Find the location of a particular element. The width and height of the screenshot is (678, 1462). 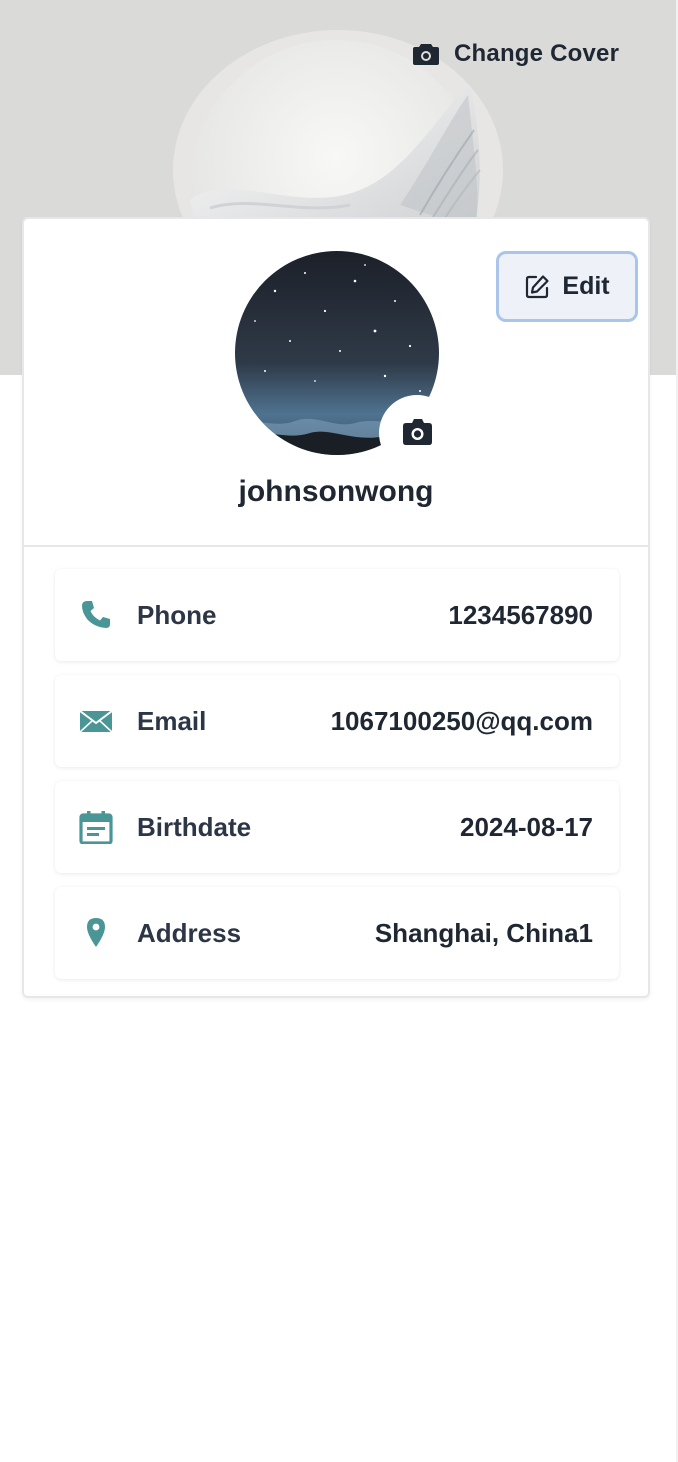

calendar-icon is located at coordinates (96, 827).